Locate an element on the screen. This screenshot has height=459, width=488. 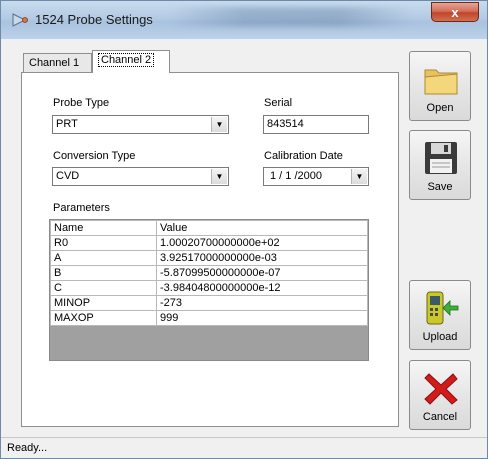
save-button-label: Save is located at coordinates (440, 187).